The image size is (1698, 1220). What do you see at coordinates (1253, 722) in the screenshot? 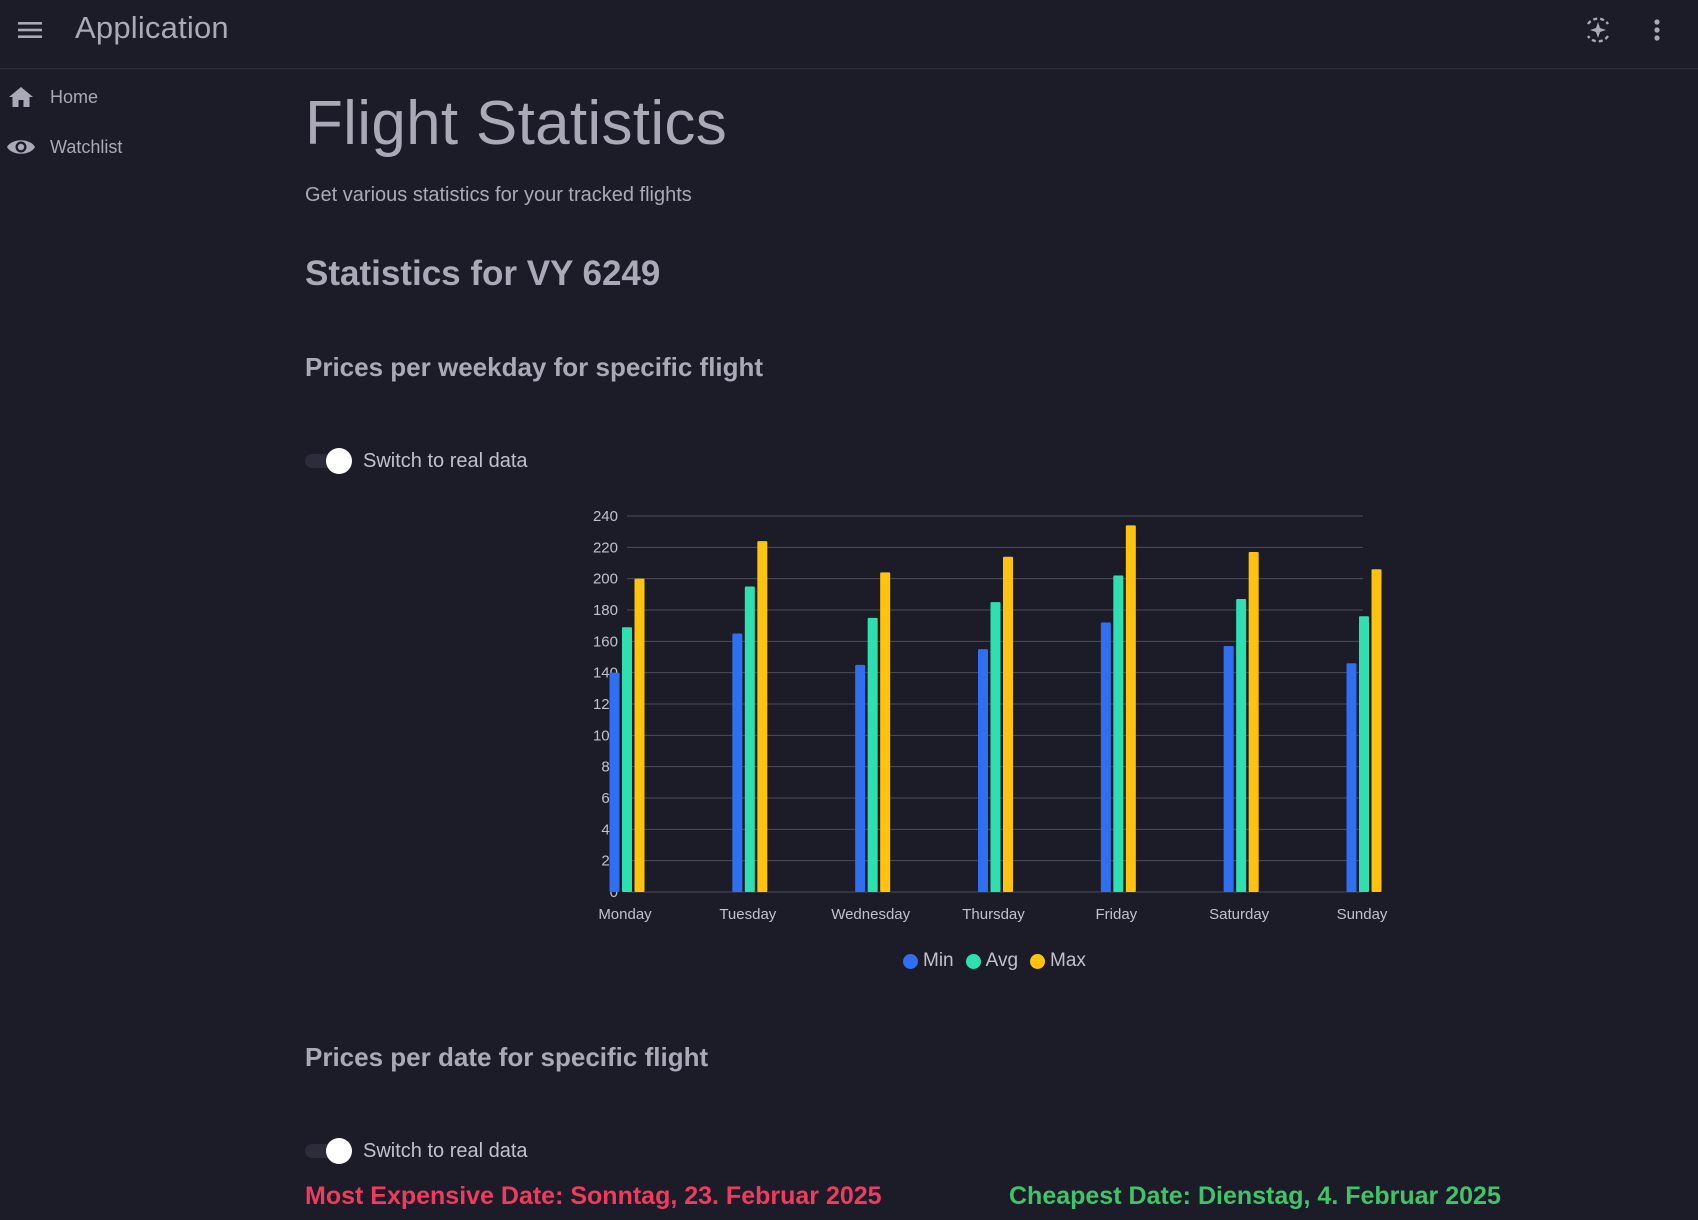
I see `bar-max-saturday` at bounding box center [1253, 722].